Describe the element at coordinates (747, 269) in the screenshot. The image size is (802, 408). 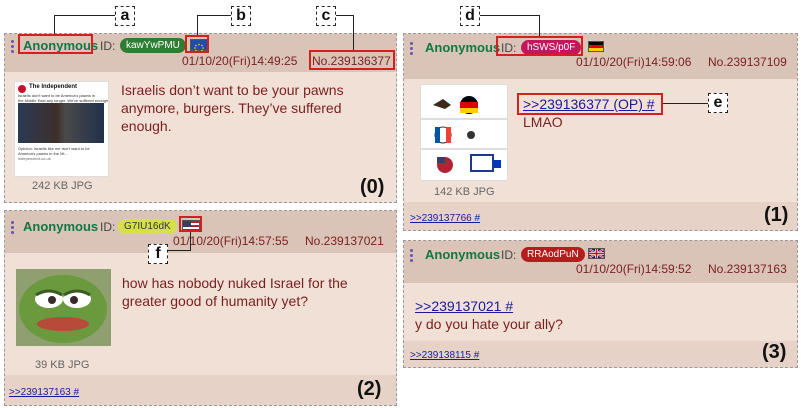
I see `post-number: No.239137163` at that location.